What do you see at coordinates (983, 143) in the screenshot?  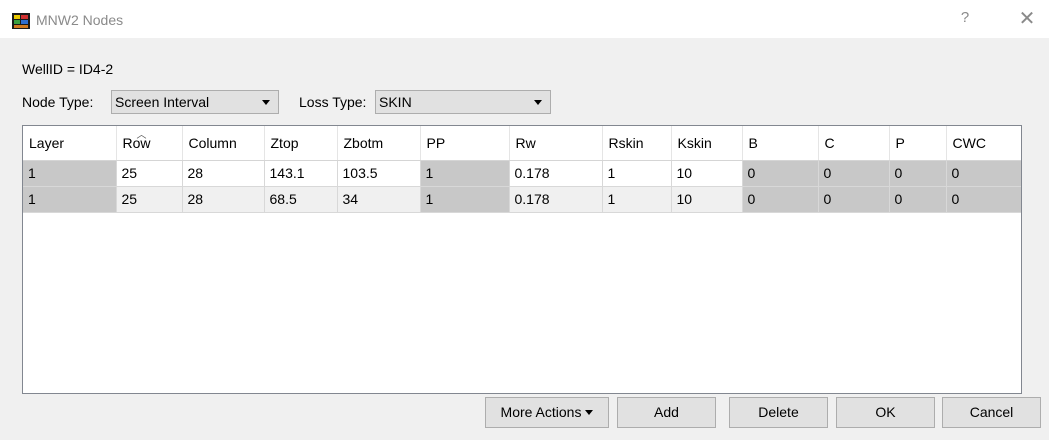 I see `column-header-cwc: CWC` at bounding box center [983, 143].